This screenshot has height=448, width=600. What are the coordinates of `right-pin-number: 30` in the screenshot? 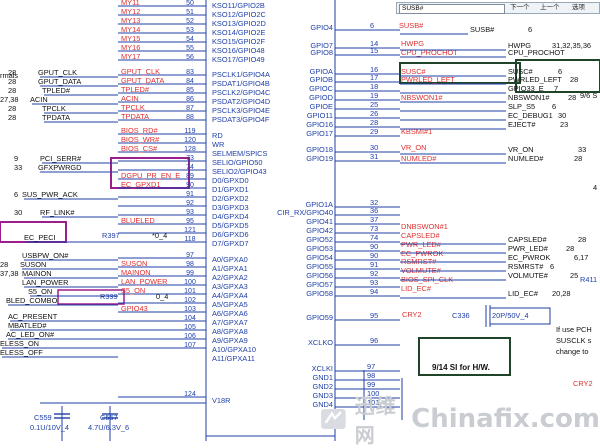 It's located at (374, 147).